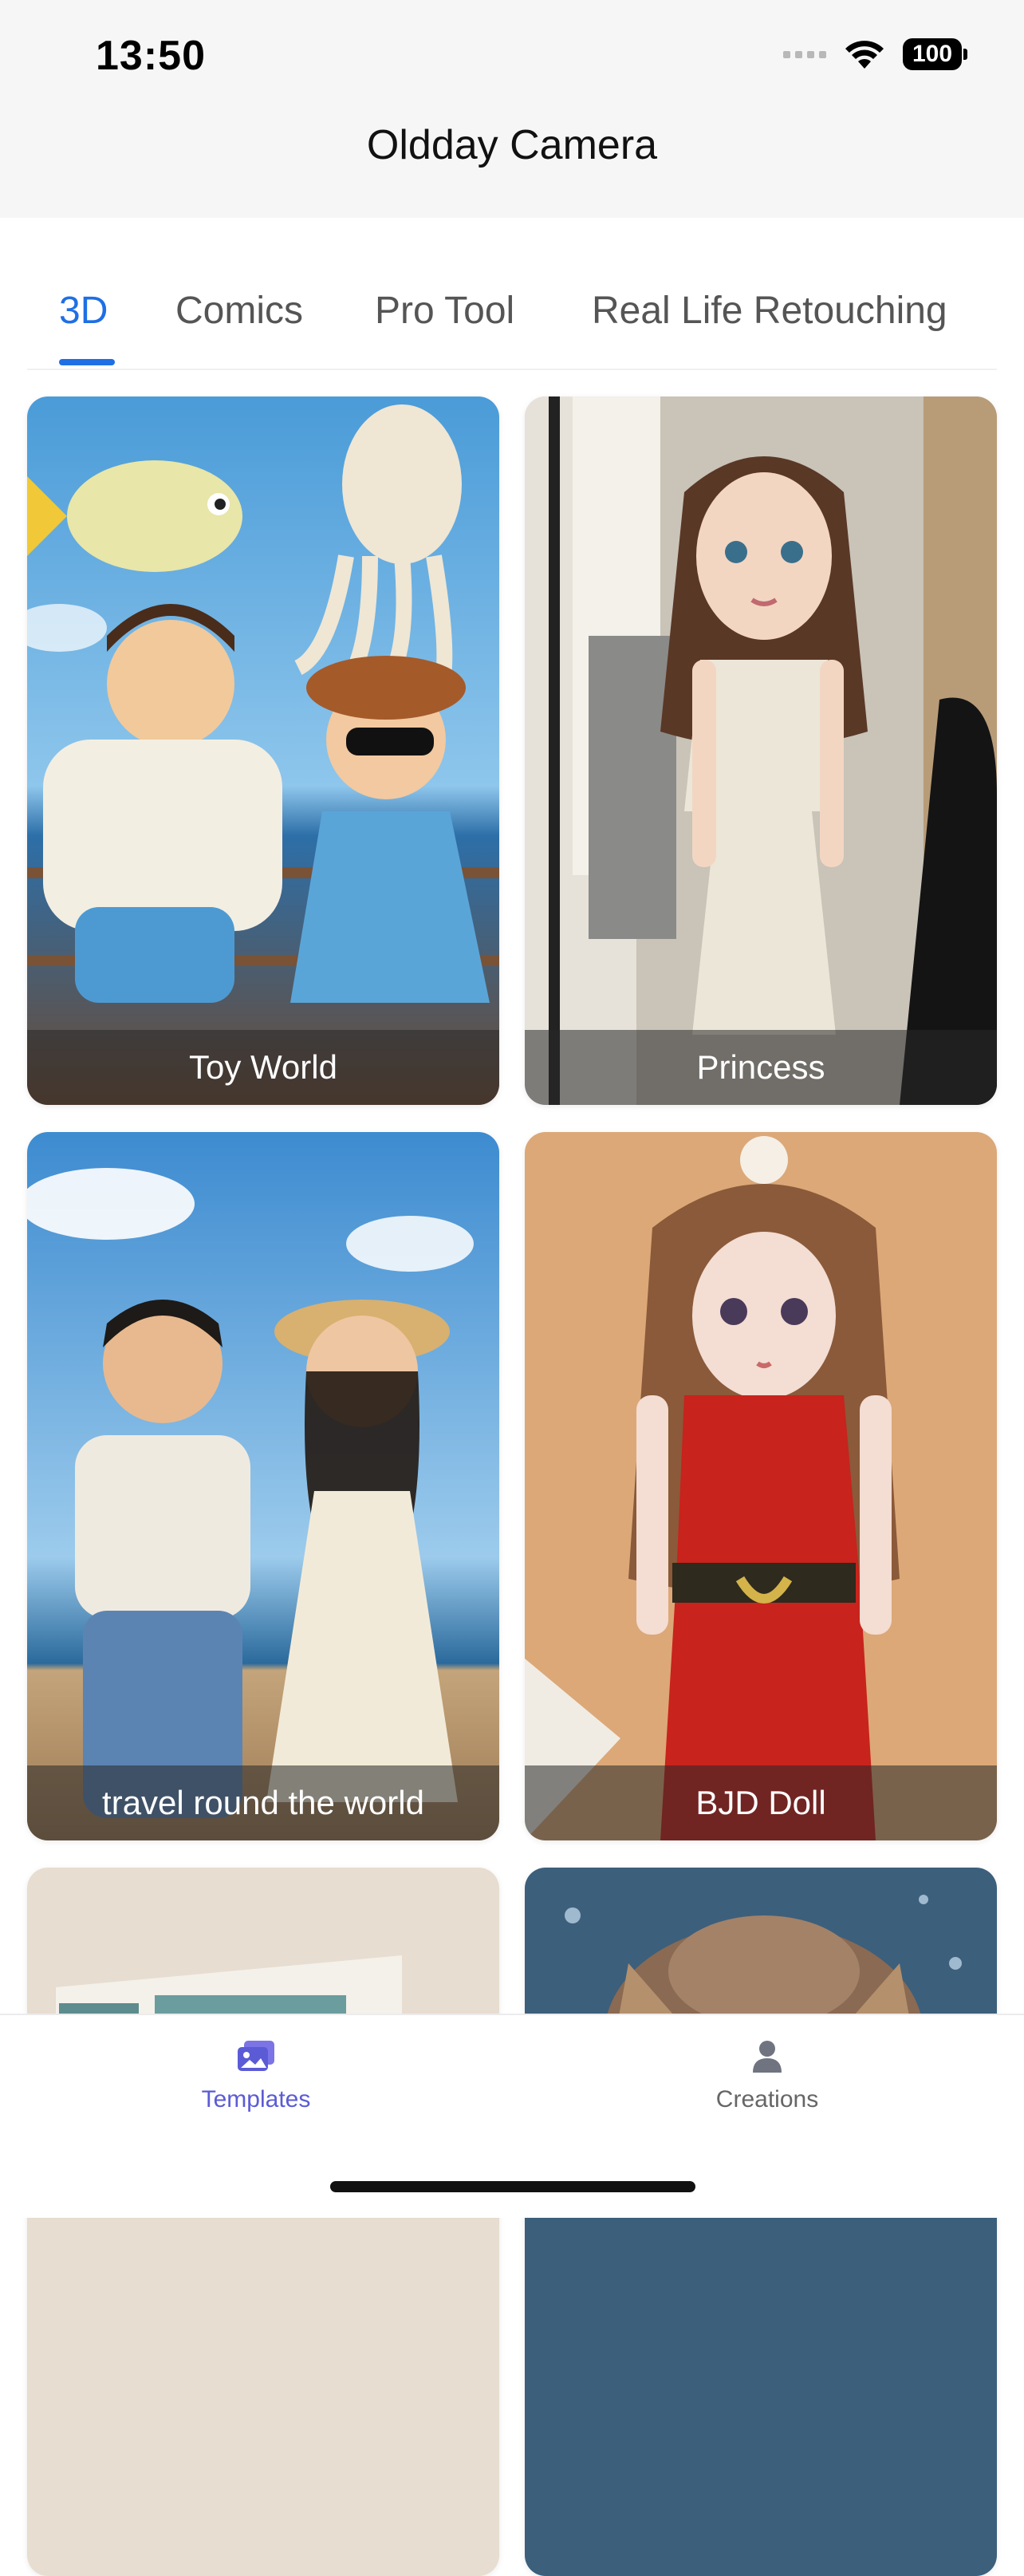 Image resolution: width=1024 pixels, height=2576 pixels. Describe the element at coordinates (256, 2056) in the screenshot. I see `templates-icon` at that location.